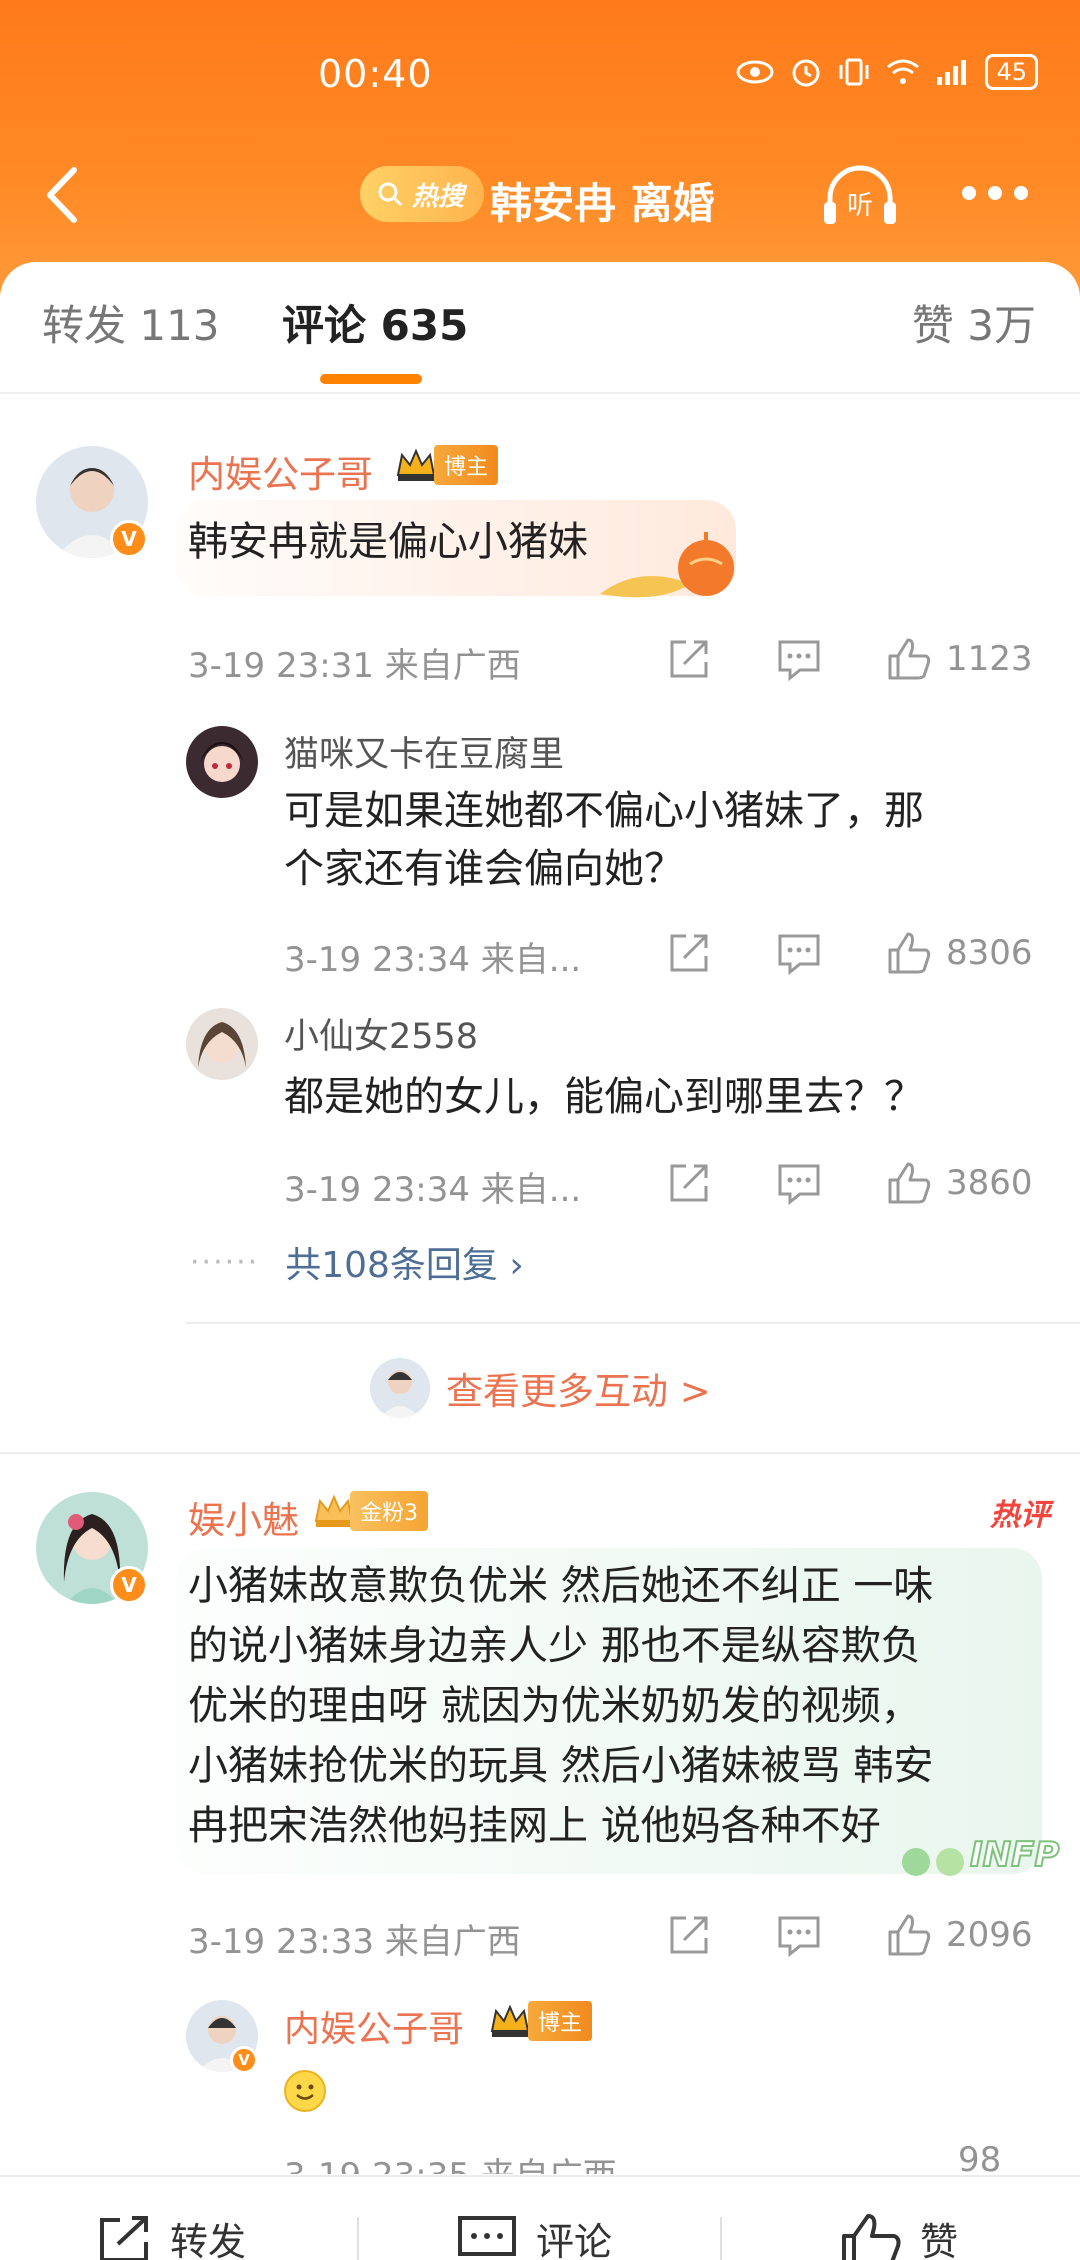  Describe the element at coordinates (721, 2238) in the screenshot. I see `divider` at that location.